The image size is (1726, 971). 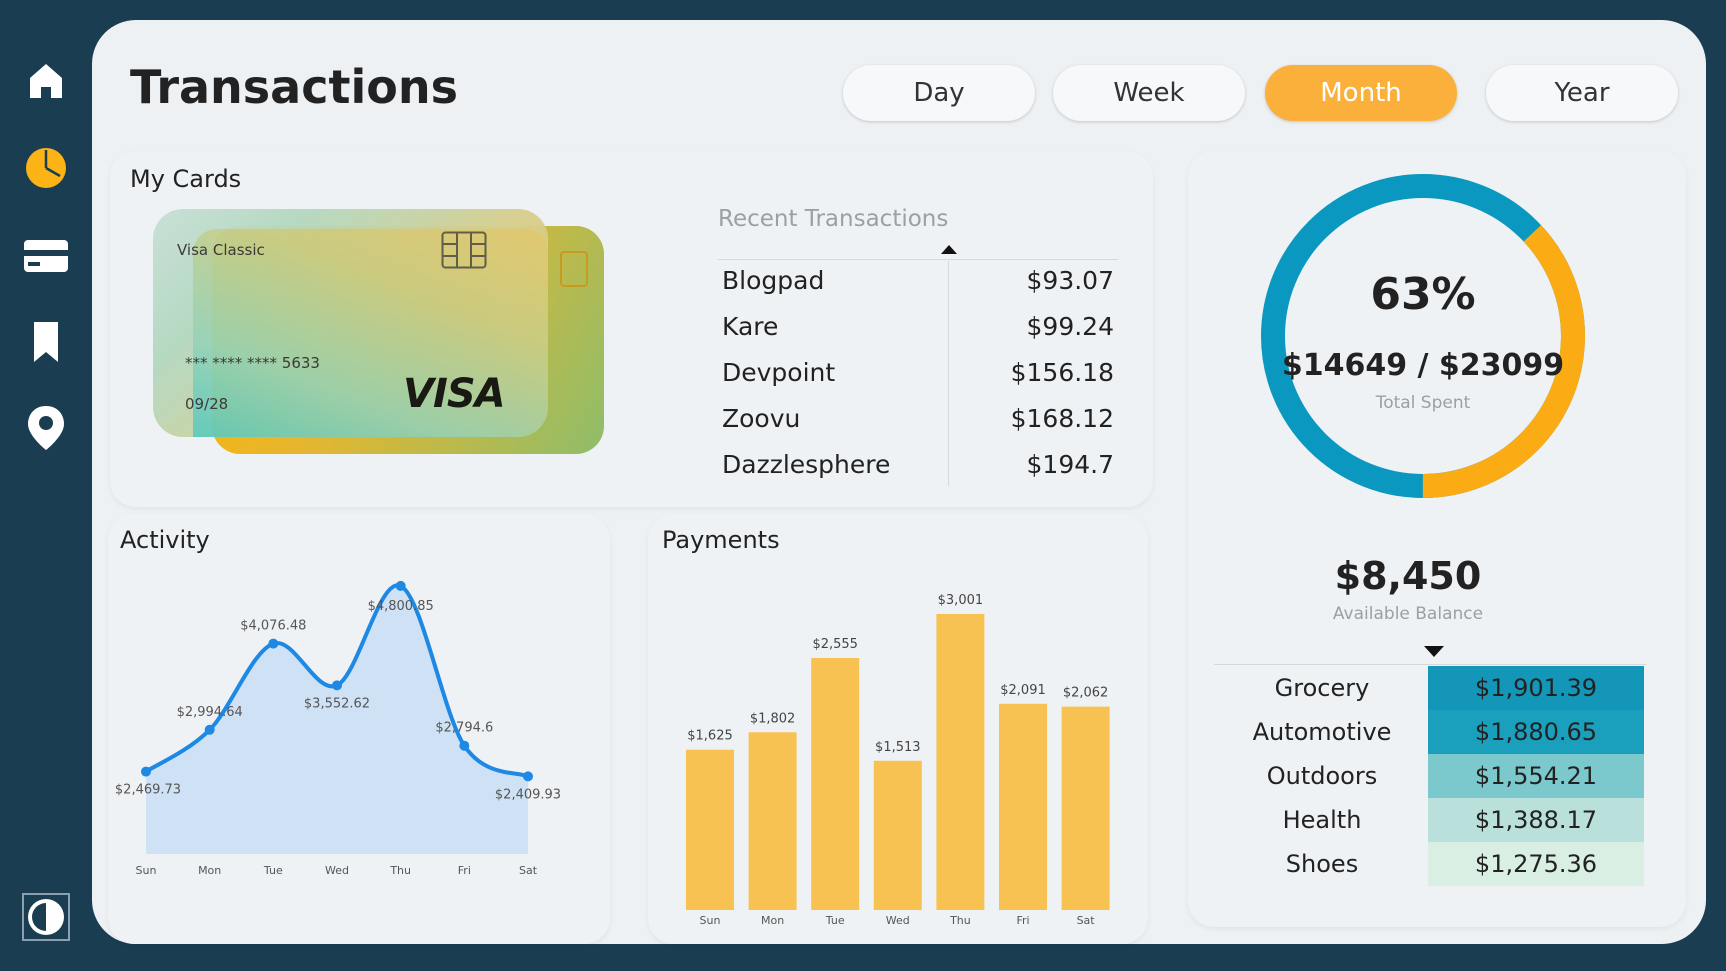 What do you see at coordinates (210, 712) in the screenshot?
I see `activity-data-label: $2,994.64` at bounding box center [210, 712].